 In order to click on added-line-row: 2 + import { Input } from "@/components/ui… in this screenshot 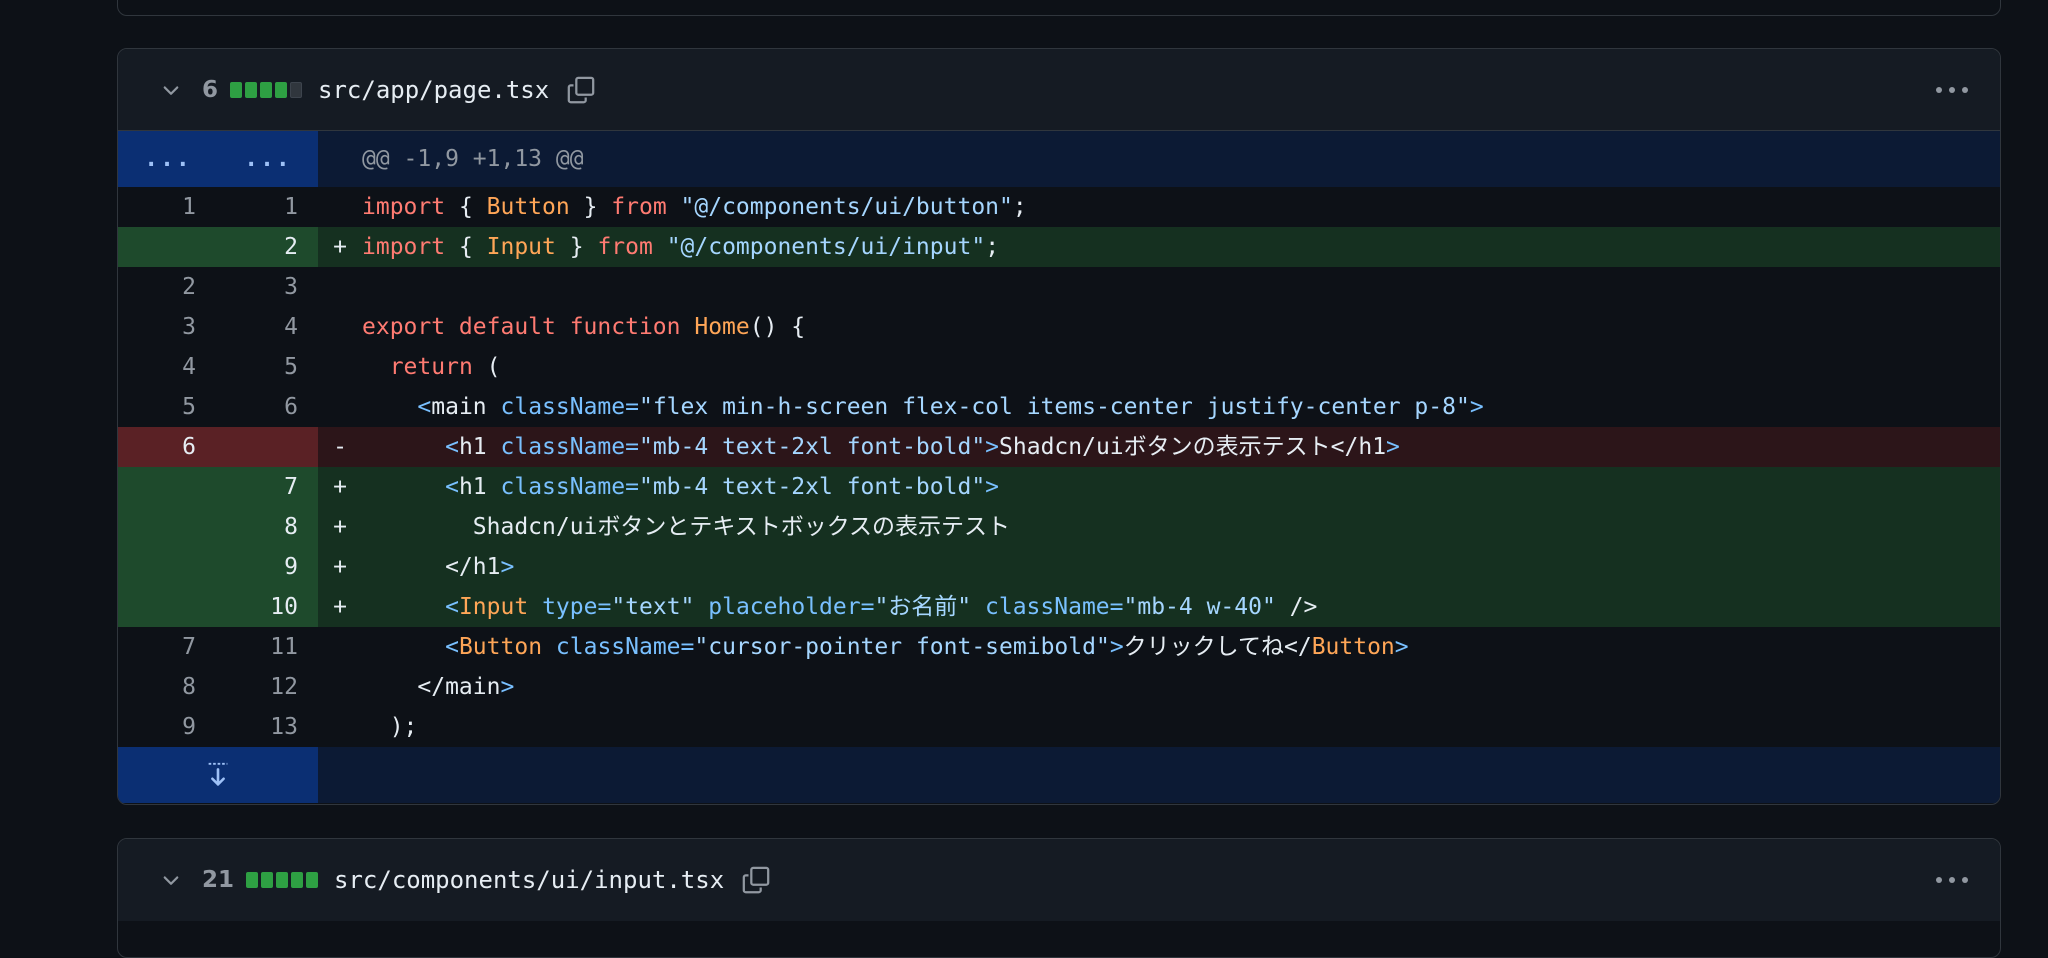, I will do `click(1059, 247)`.